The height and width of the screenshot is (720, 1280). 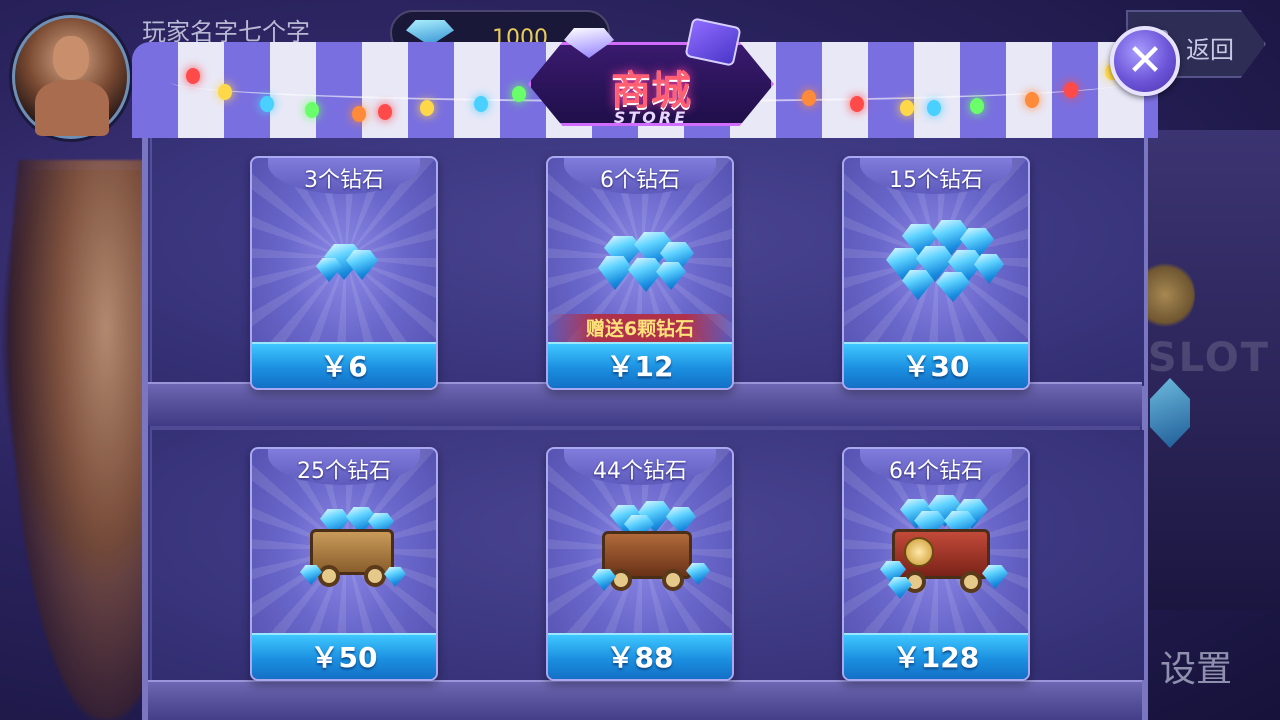 What do you see at coordinates (640, 273) in the screenshot?
I see `product-card: 6个钻石 赠送6颗钻石 ￥12` at bounding box center [640, 273].